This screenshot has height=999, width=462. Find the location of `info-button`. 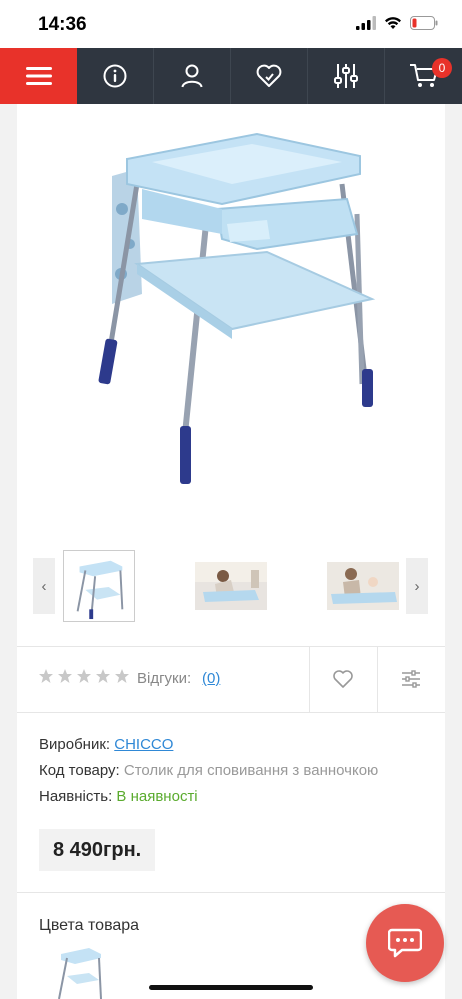

info-button is located at coordinates (115, 76).